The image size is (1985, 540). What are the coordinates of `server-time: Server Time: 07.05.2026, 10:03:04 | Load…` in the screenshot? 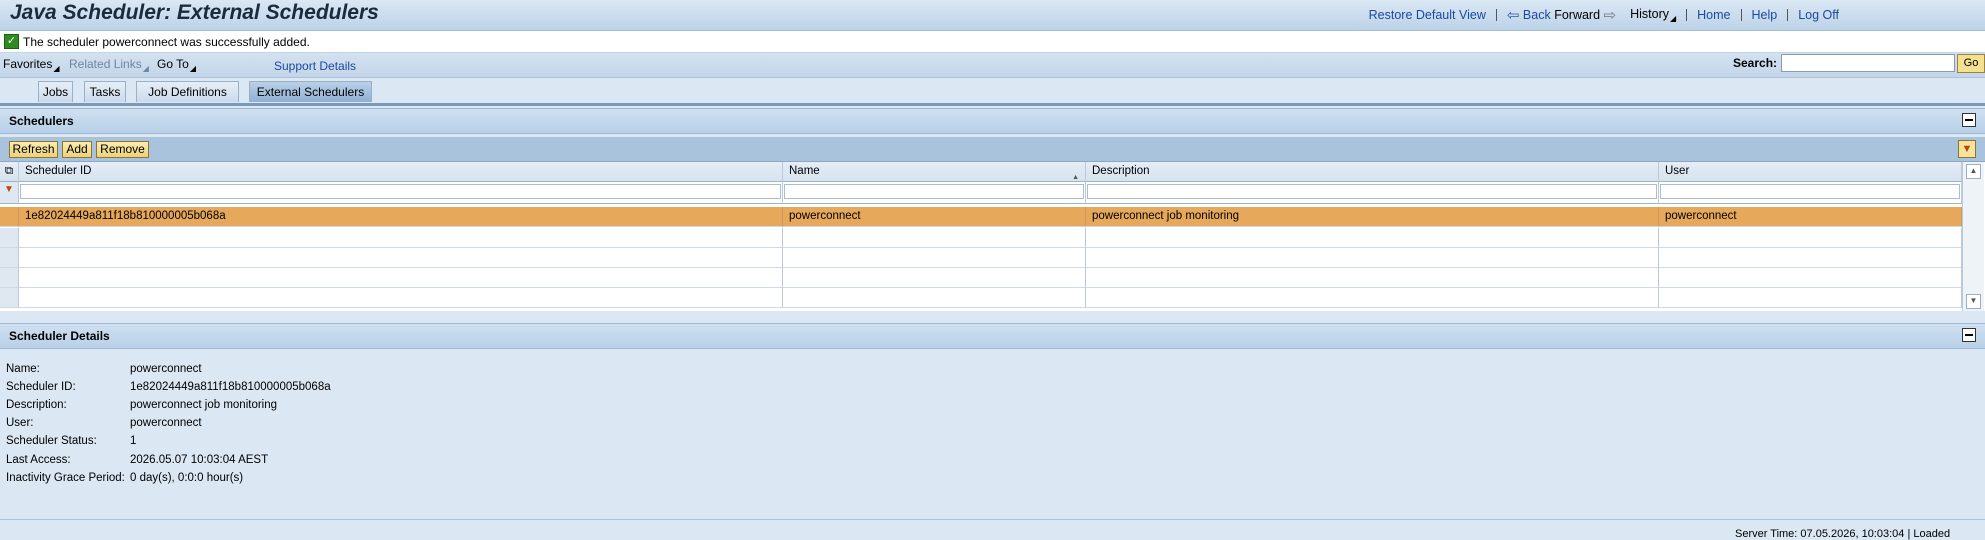 It's located at (1843, 534).